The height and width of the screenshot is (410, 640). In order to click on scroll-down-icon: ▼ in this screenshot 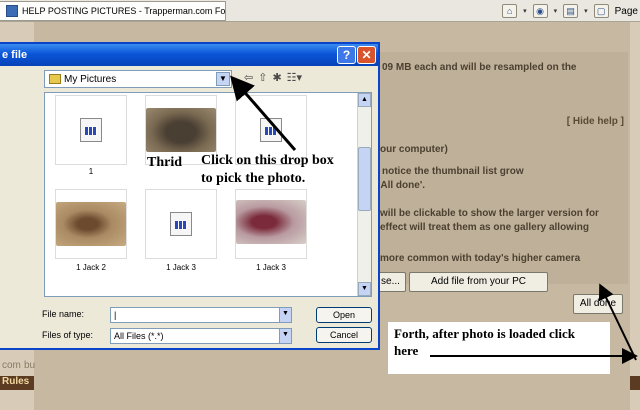, I will do `click(364, 289)`.